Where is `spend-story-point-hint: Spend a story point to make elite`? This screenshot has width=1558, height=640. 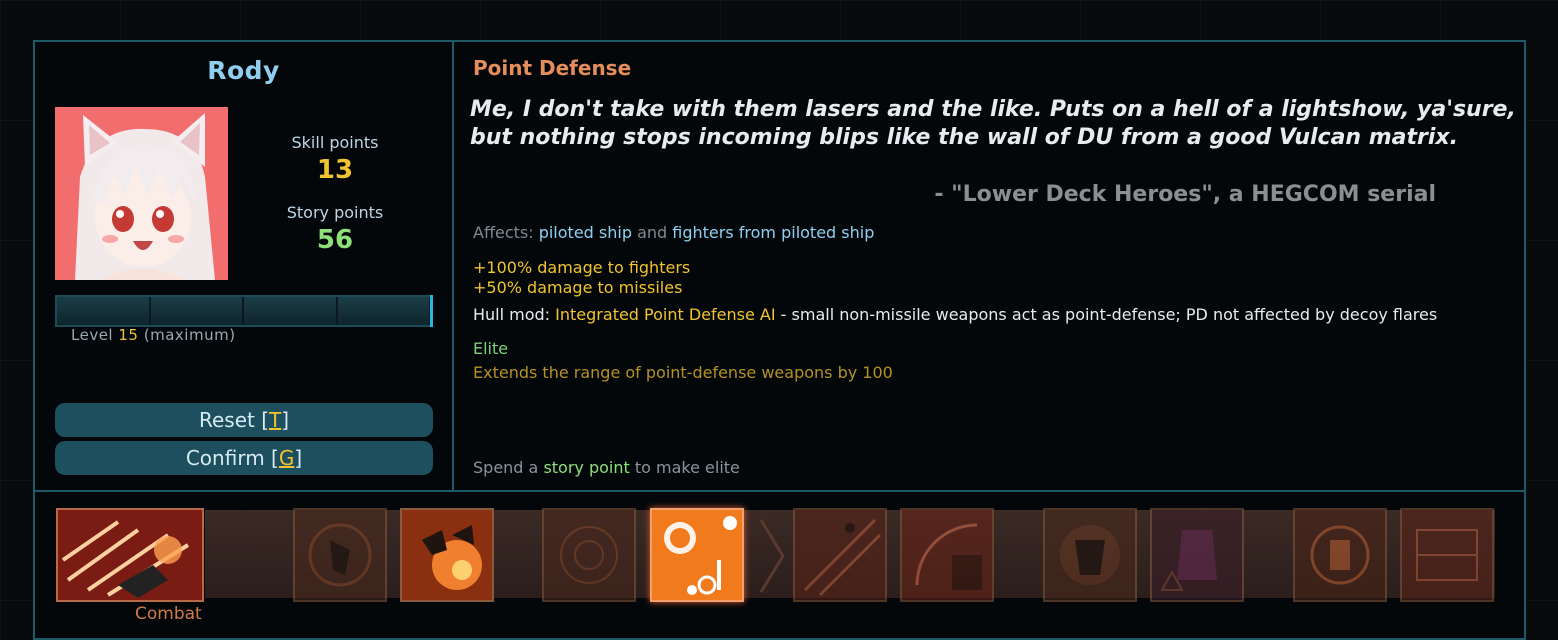
spend-story-point-hint: Spend a story point to make elite is located at coordinates (606, 467).